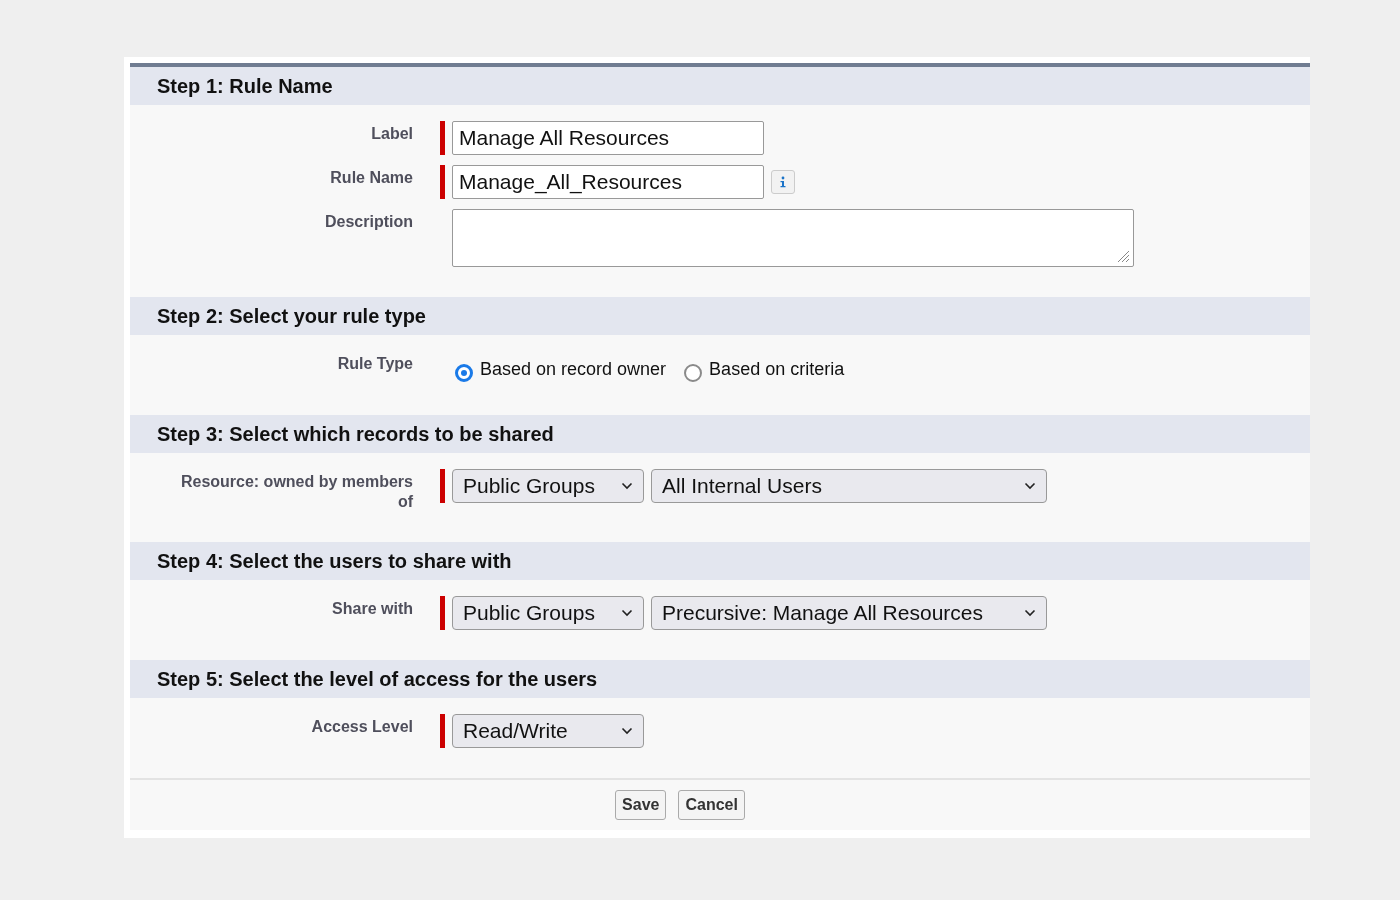  Describe the element at coordinates (377, 679) in the screenshot. I see `section-title: Step 5: Select the level of access for the users` at that location.